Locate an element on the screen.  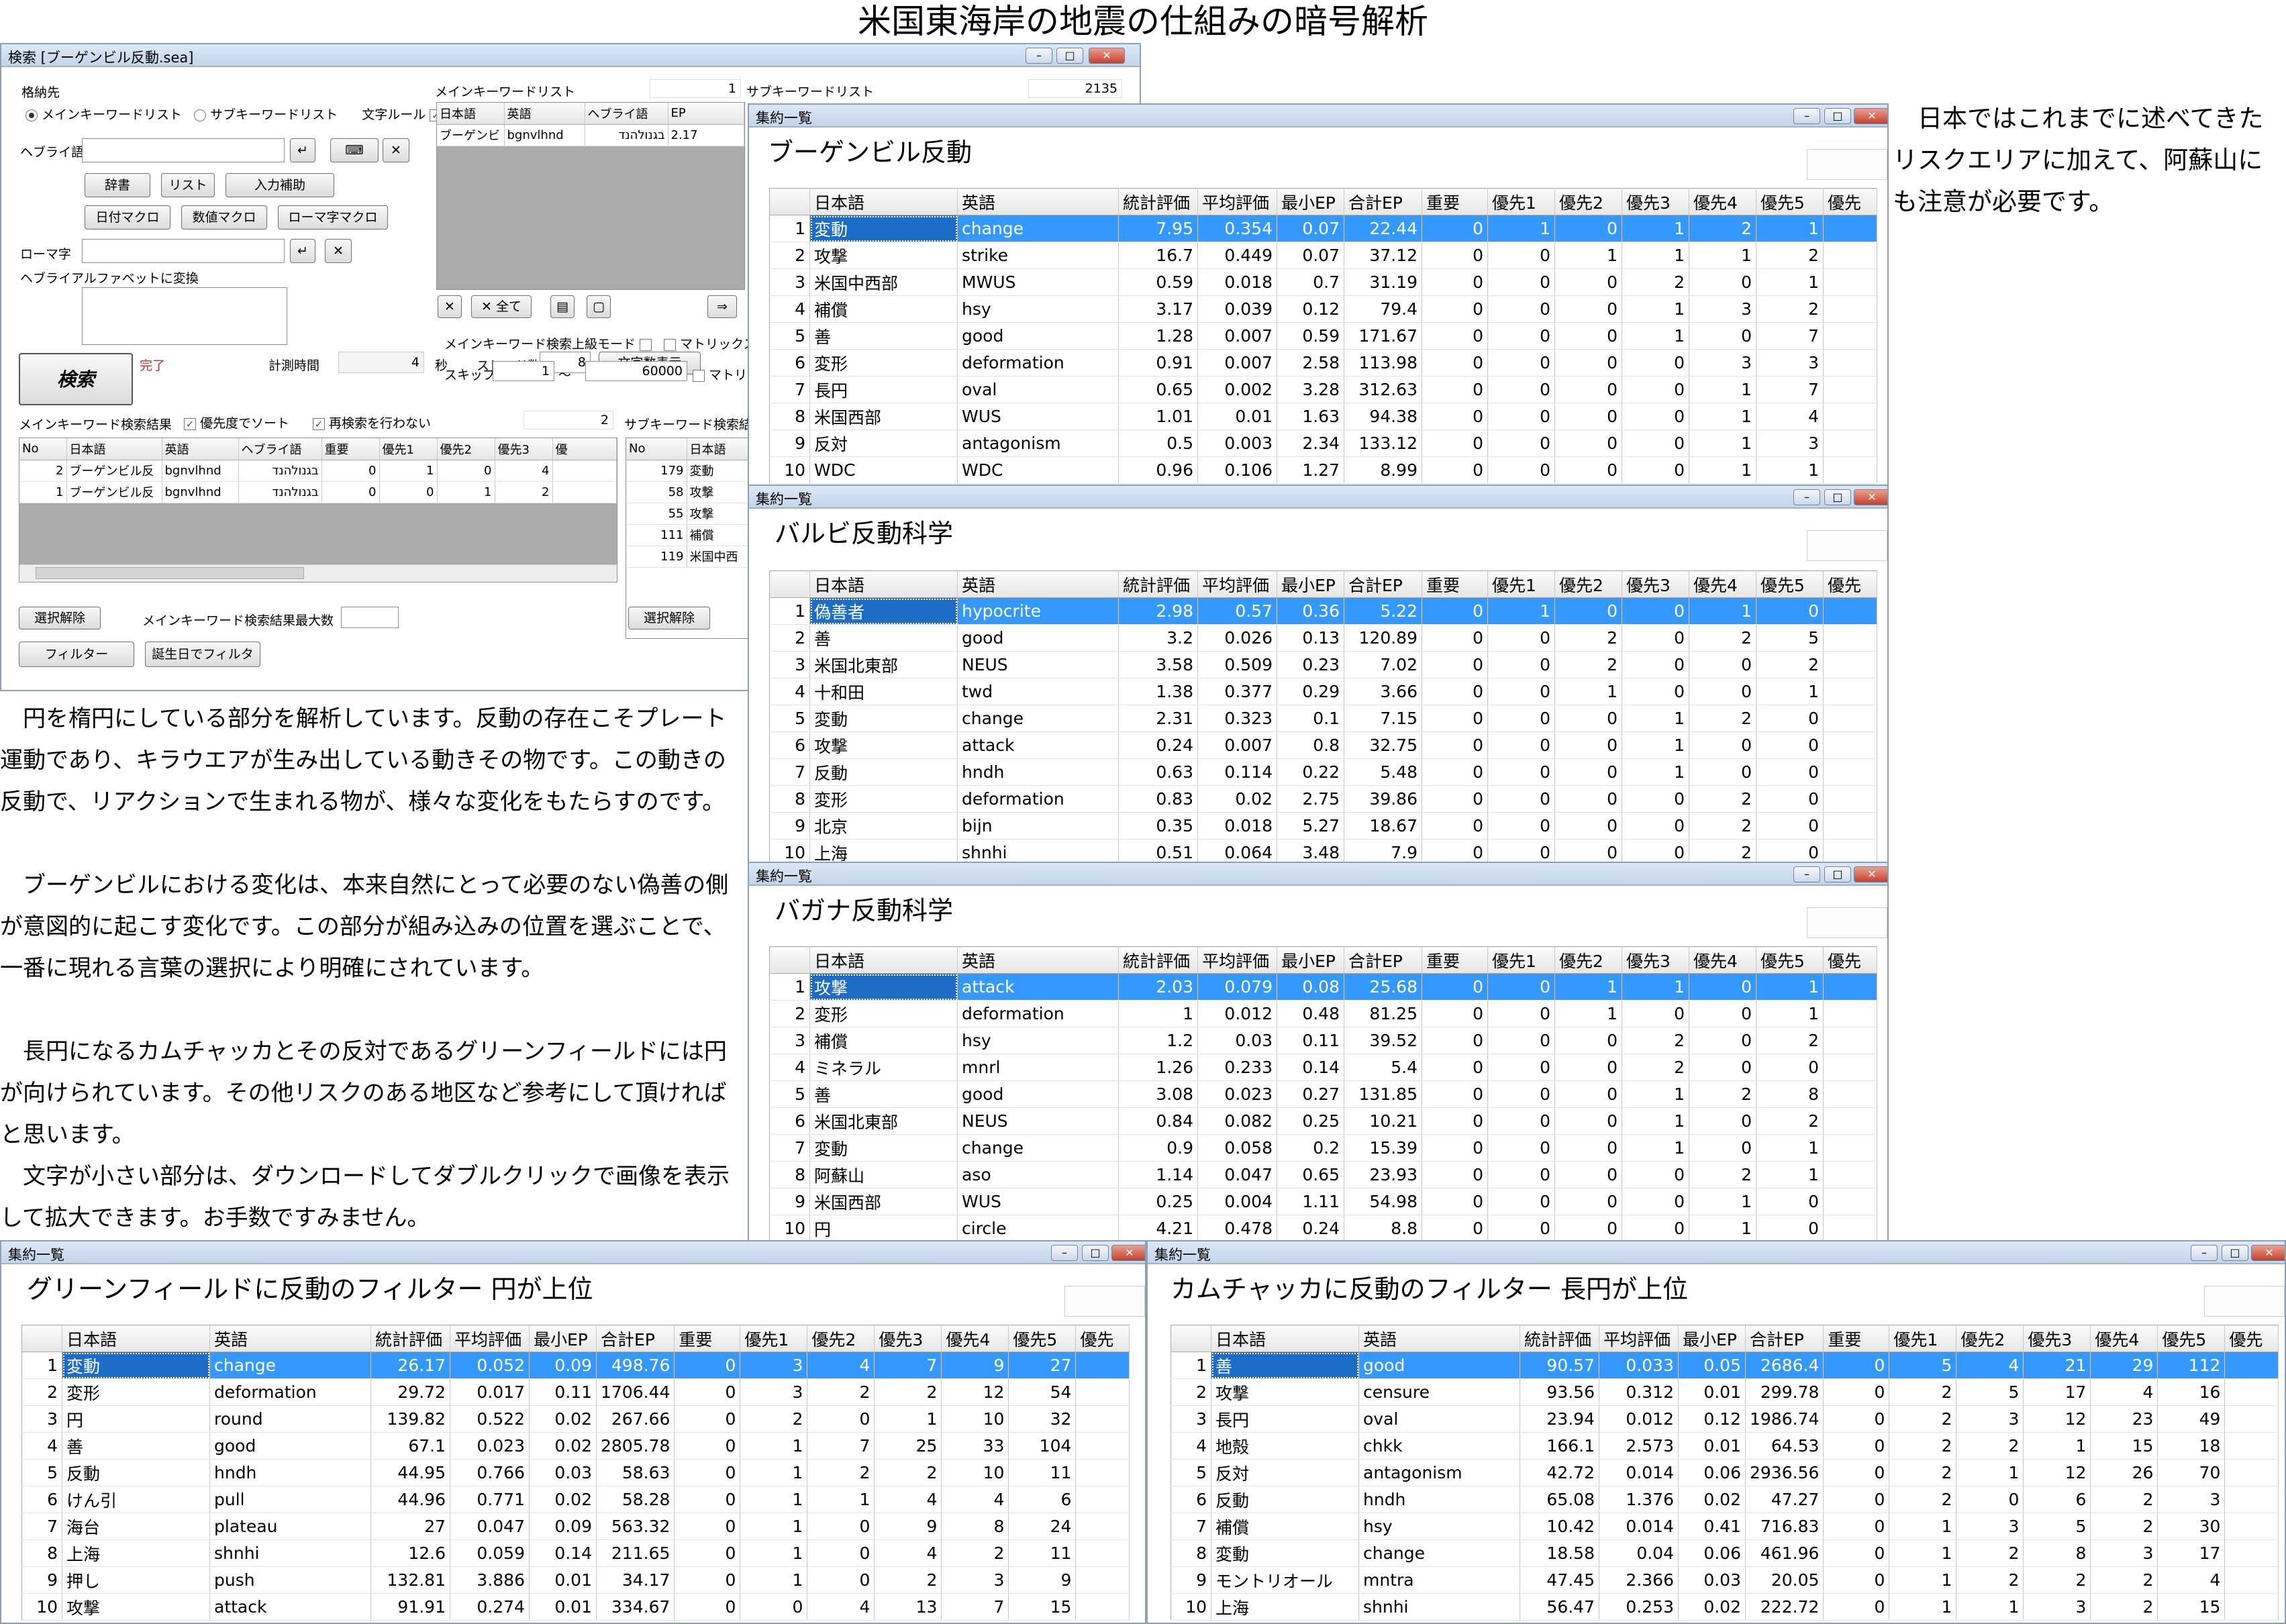
col-header: 最小EP is located at coordinates (1310, 201).